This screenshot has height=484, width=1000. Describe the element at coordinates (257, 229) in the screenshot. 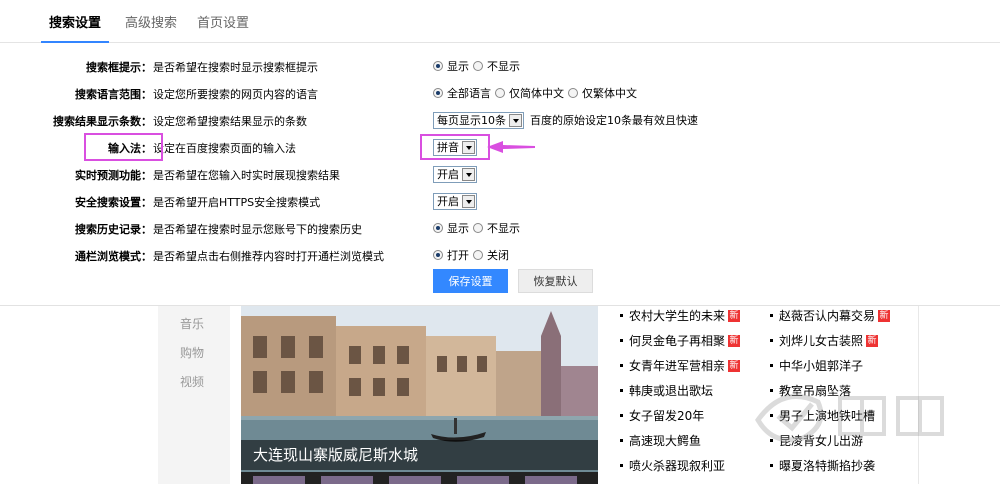

I see `setting-desc: 是否希望在搜索时显示您账号下的搜索历史` at that location.